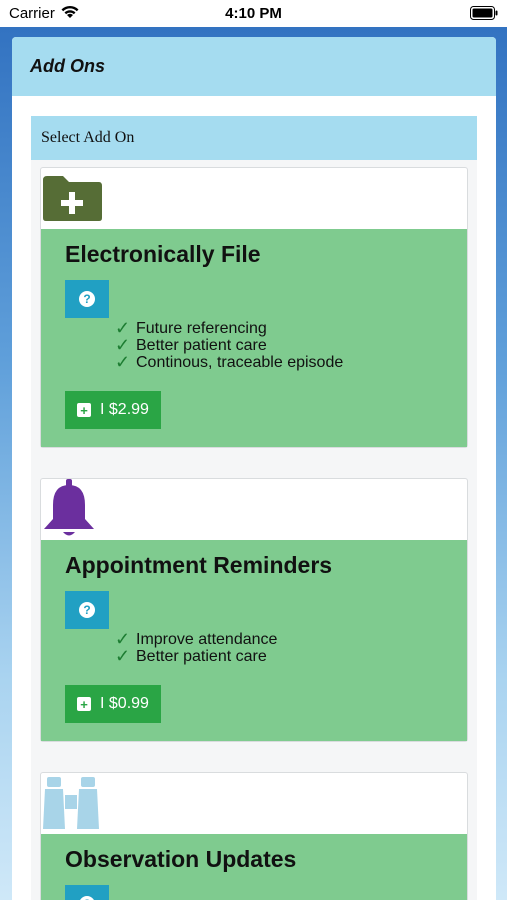 The width and height of the screenshot is (507, 900). What do you see at coordinates (72, 200) in the screenshot?
I see `folder-plus-icon` at bounding box center [72, 200].